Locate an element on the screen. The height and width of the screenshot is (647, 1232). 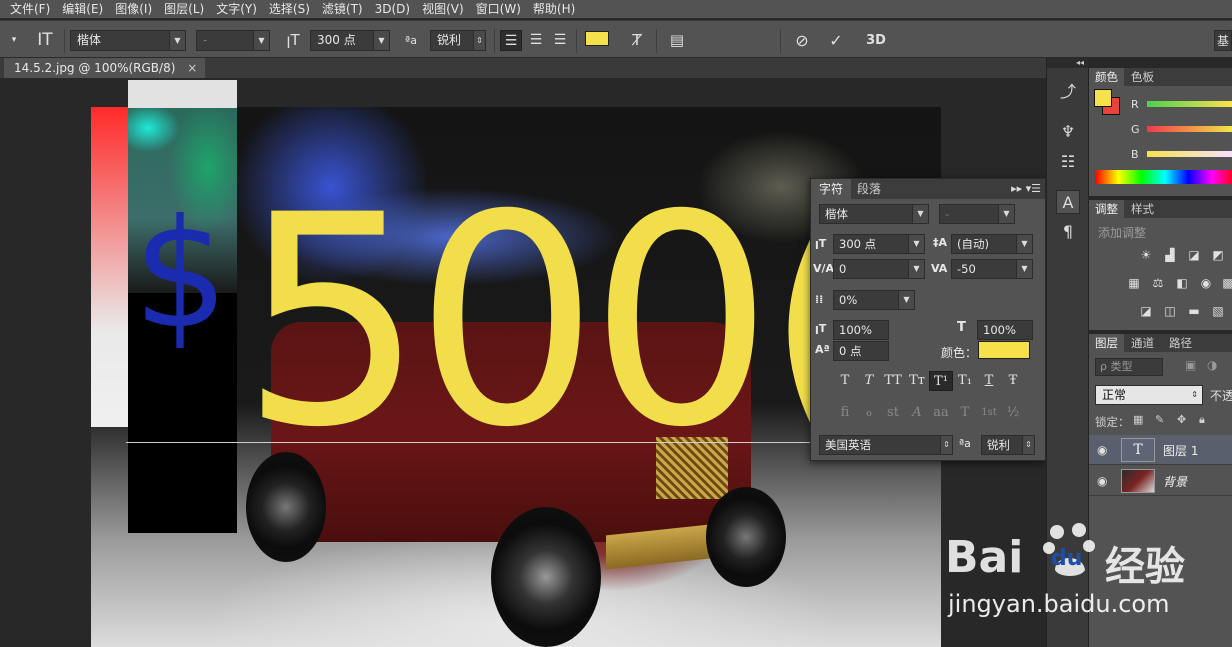
align-right-icon: ☰ is located at coordinates (560, 40).